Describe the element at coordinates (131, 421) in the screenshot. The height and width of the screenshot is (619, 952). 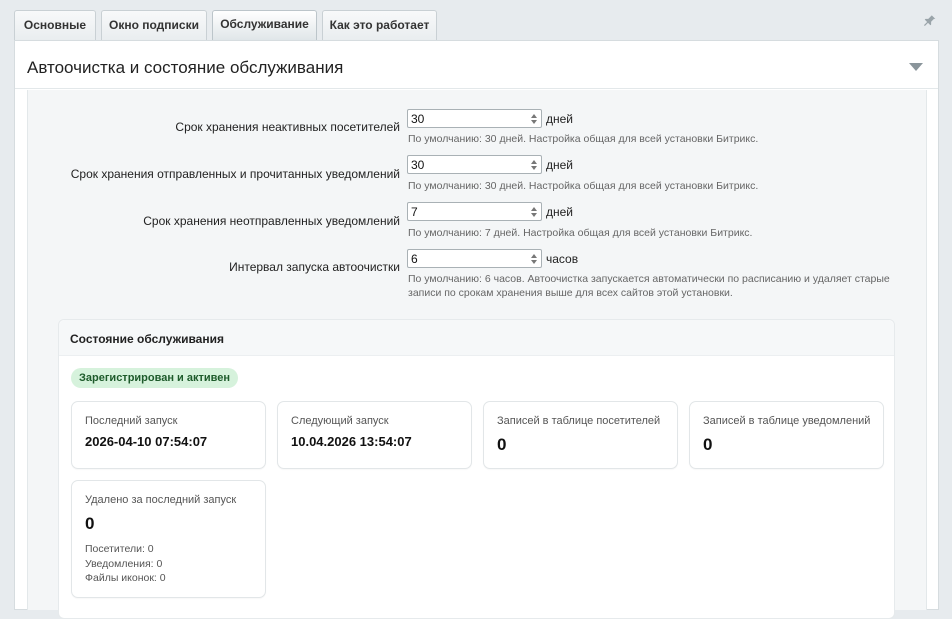
I see `stat-label: Последний запуск` at that location.